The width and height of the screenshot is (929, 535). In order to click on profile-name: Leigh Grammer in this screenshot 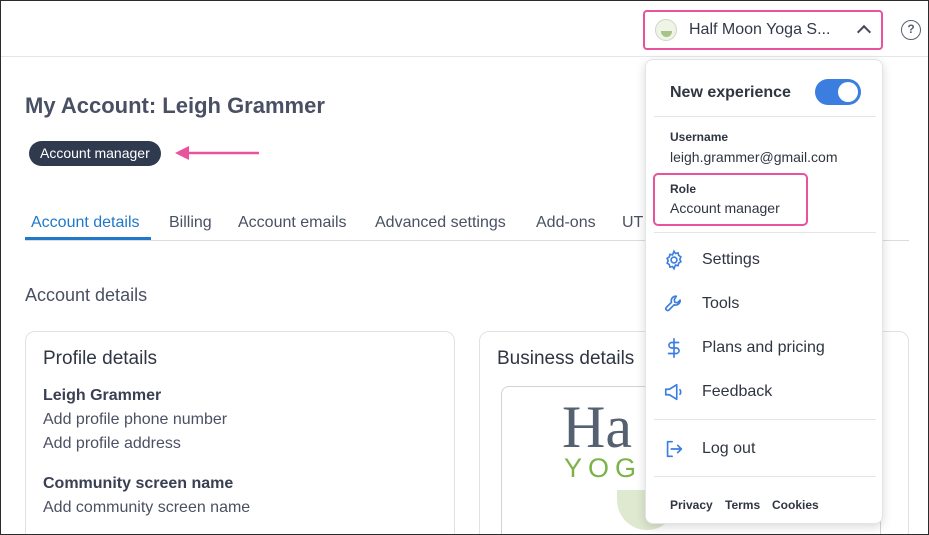, I will do `click(102, 395)`.